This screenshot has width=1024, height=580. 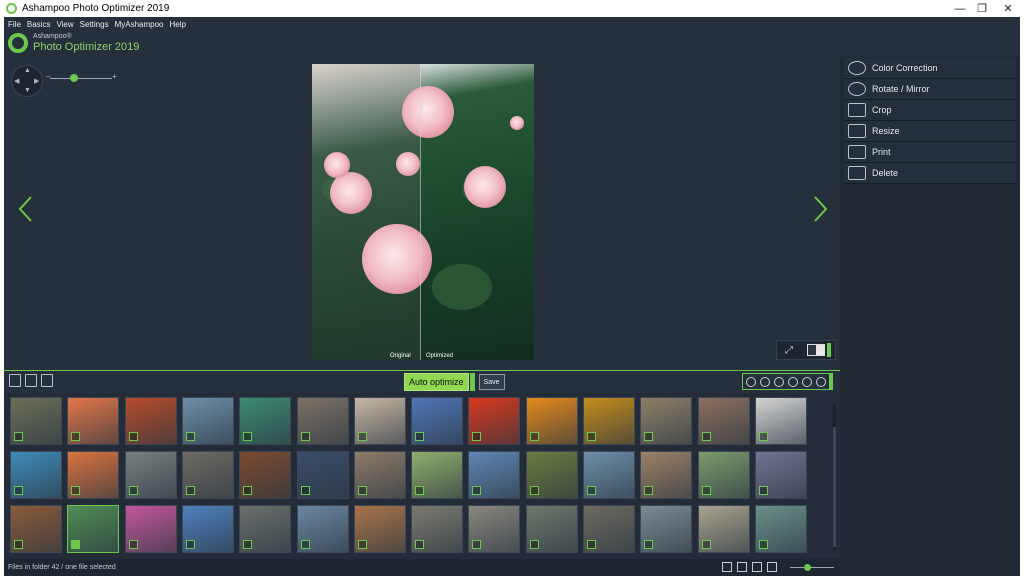 What do you see at coordinates (177, 24) in the screenshot?
I see `menu-help: Help` at bounding box center [177, 24].